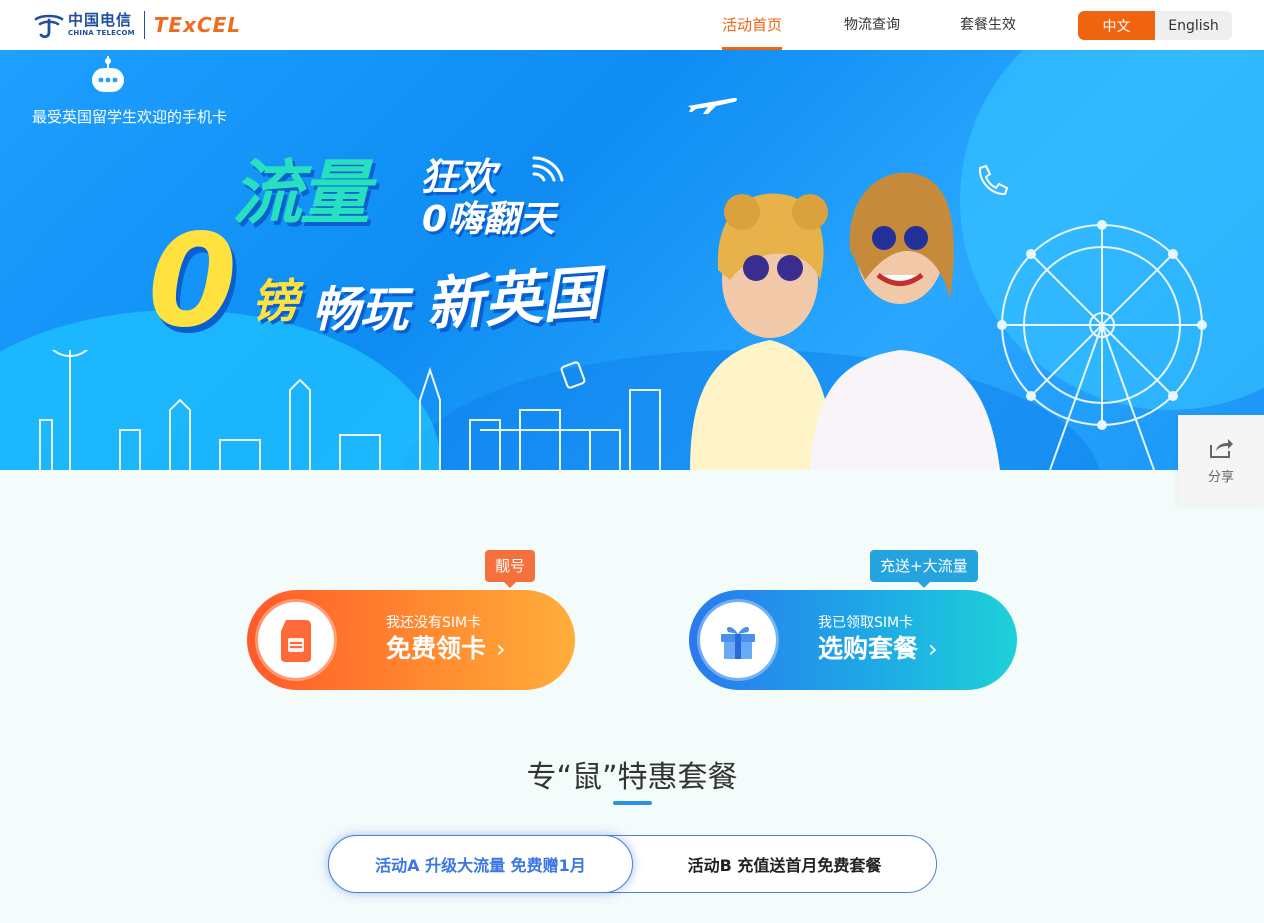  What do you see at coordinates (548, 169) in the screenshot?
I see `wifi-signal-icon` at bounding box center [548, 169].